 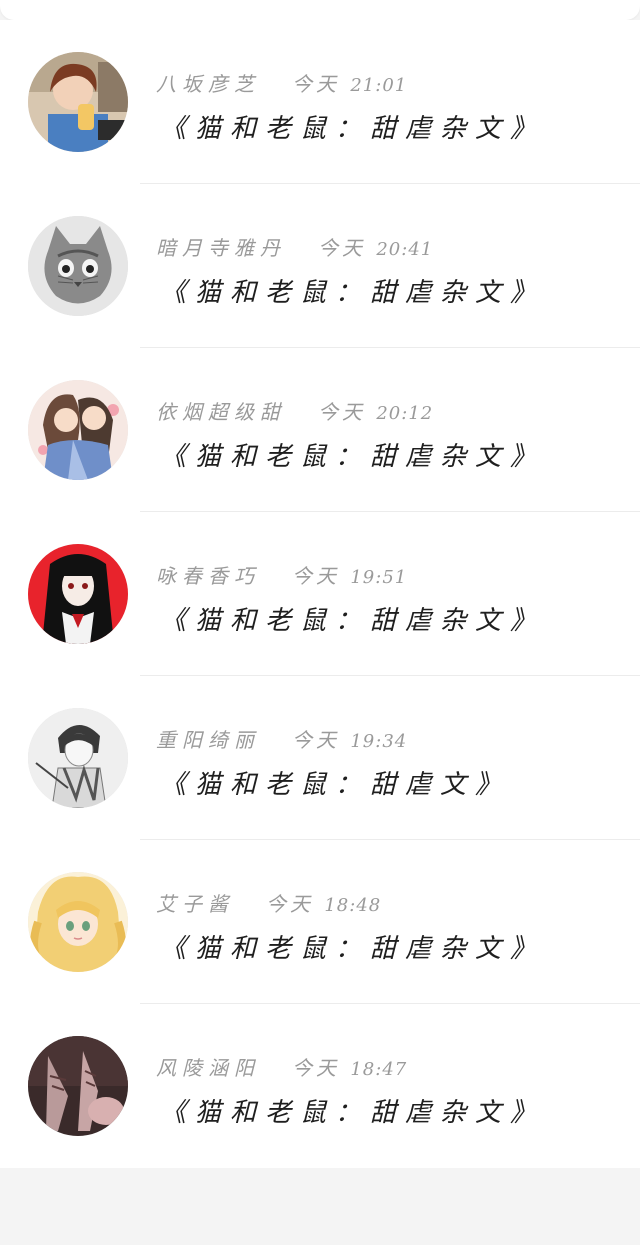 What do you see at coordinates (320, 922) in the screenshot?
I see `list-item: 艾子酱 今天 18:48 《猫和老鼠：甜虐杂文》` at bounding box center [320, 922].